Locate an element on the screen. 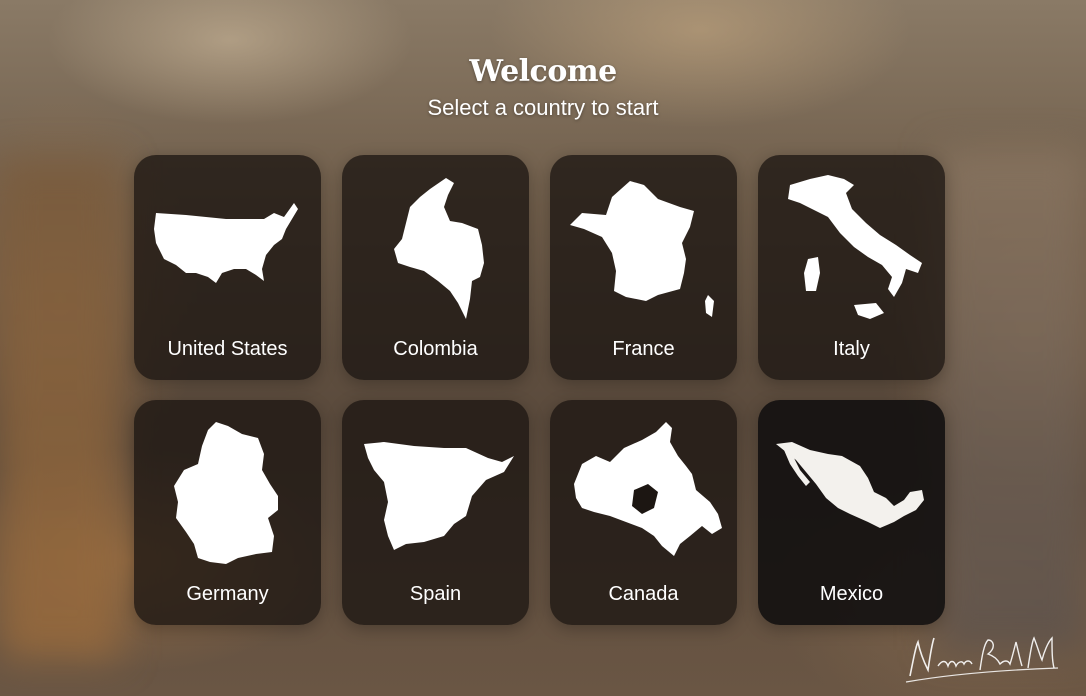 Image resolution: width=1086 pixels, height=696 pixels. country-card-france: France is located at coordinates (643, 267).